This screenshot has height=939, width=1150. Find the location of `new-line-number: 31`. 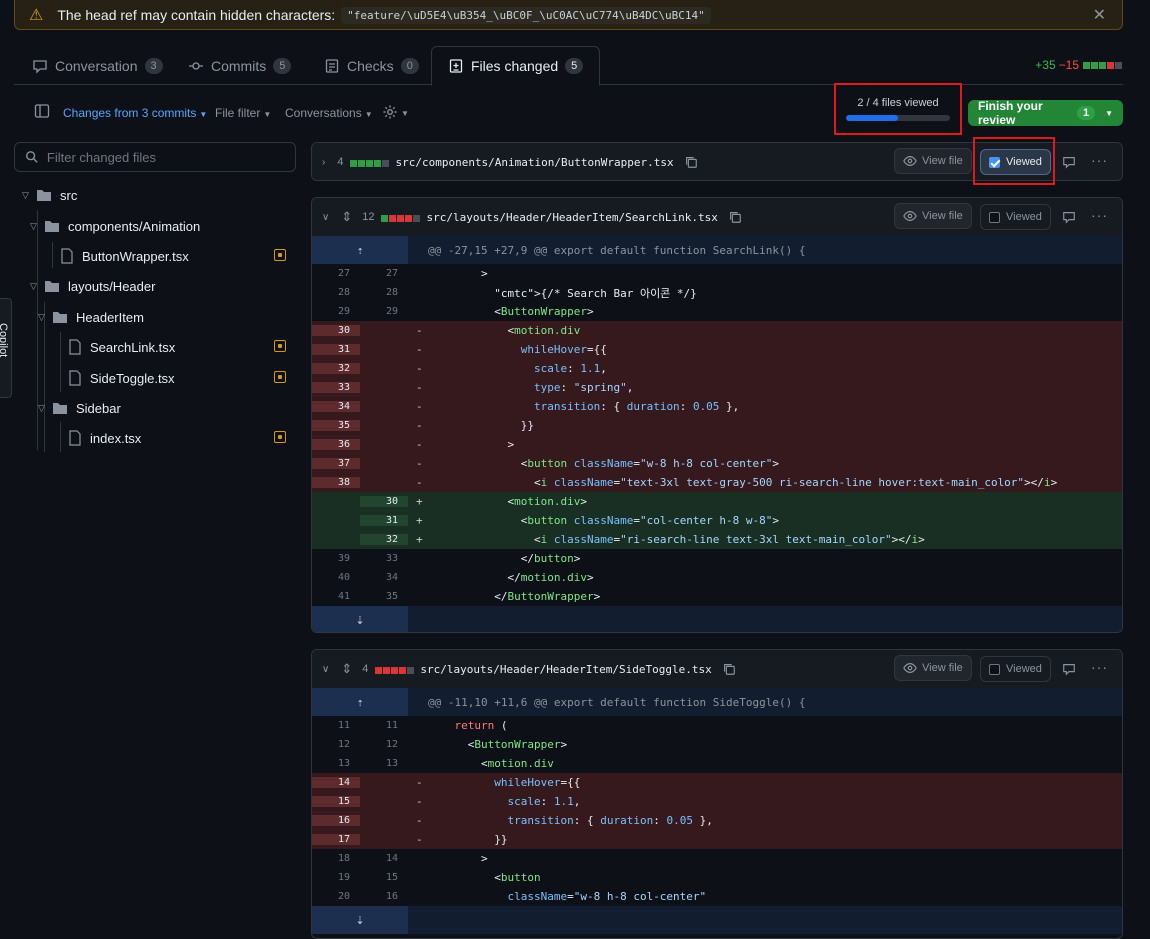

new-line-number: 31 is located at coordinates (384, 520).